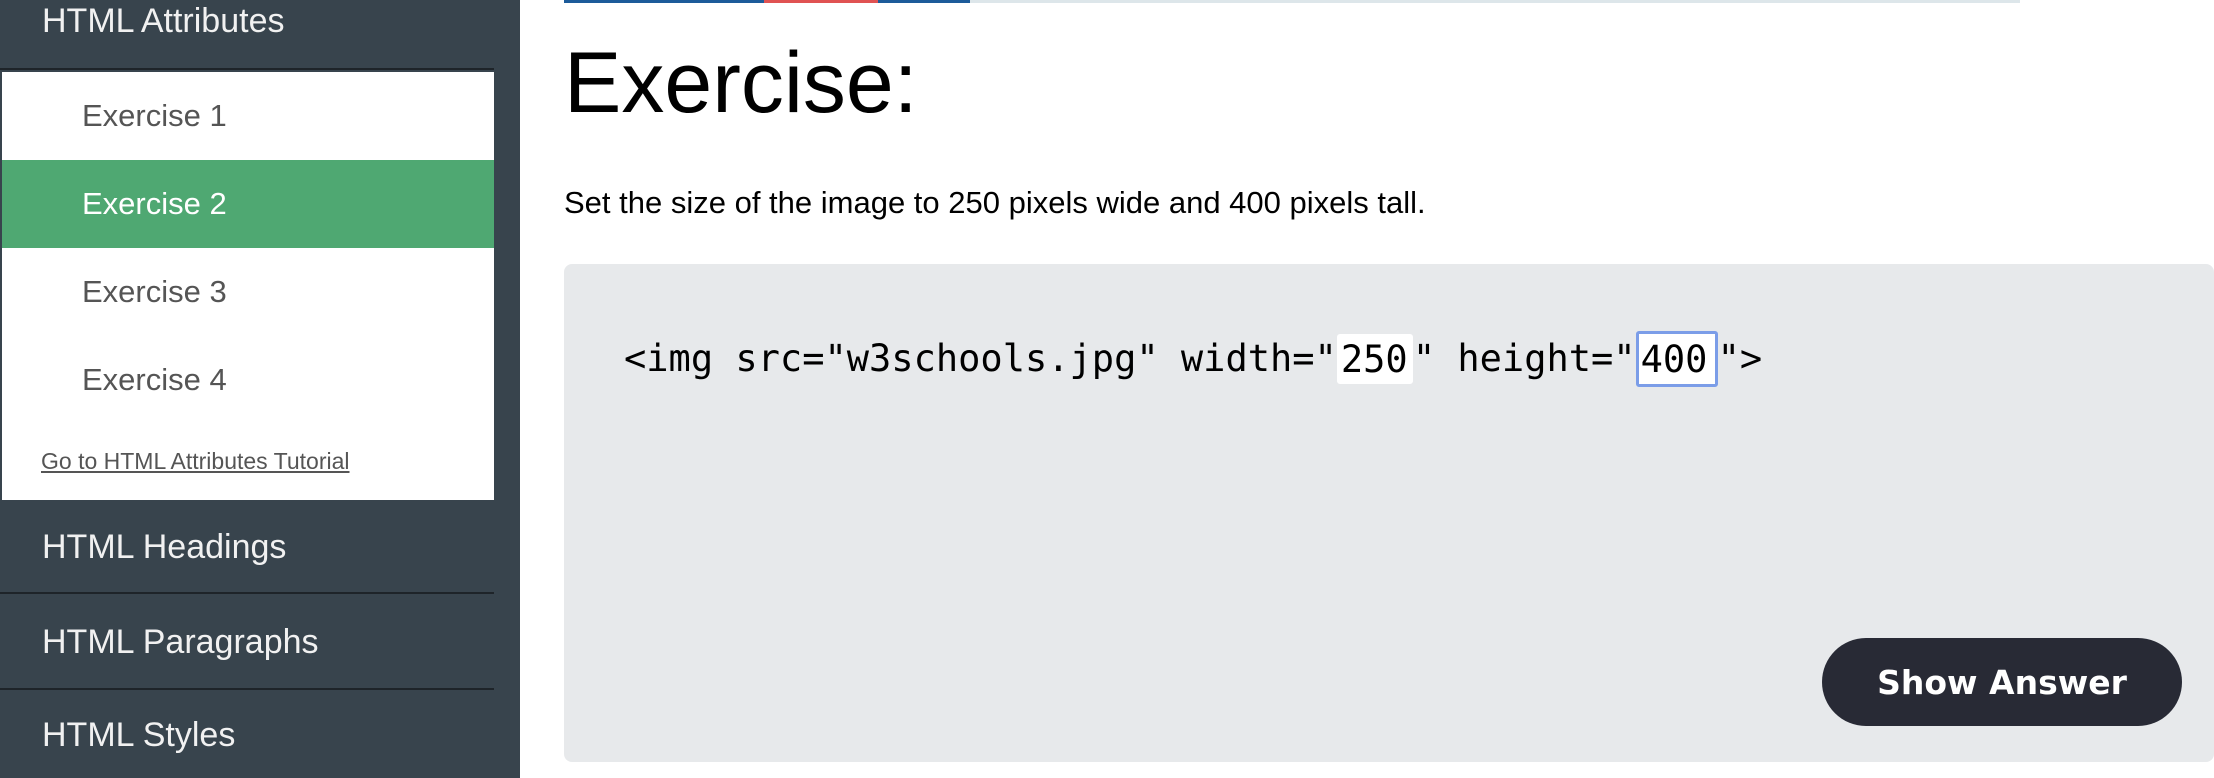  What do you see at coordinates (1676, 359) in the screenshot?
I see `height-answer-input` at bounding box center [1676, 359].